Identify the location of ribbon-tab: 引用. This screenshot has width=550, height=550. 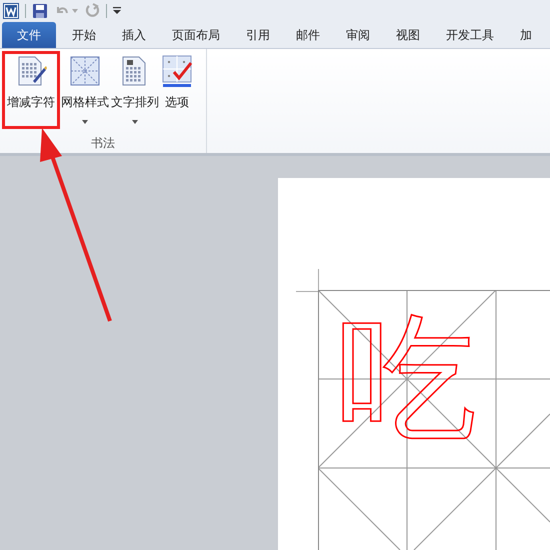
(258, 35).